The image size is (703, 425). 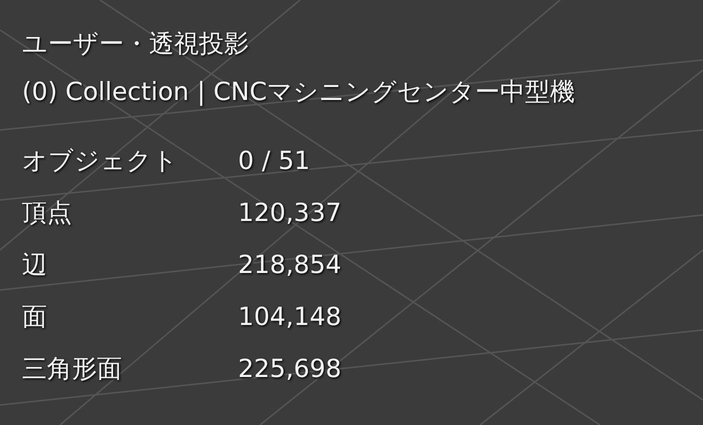 What do you see at coordinates (47, 213) in the screenshot?
I see `stat-label: 頂点` at bounding box center [47, 213].